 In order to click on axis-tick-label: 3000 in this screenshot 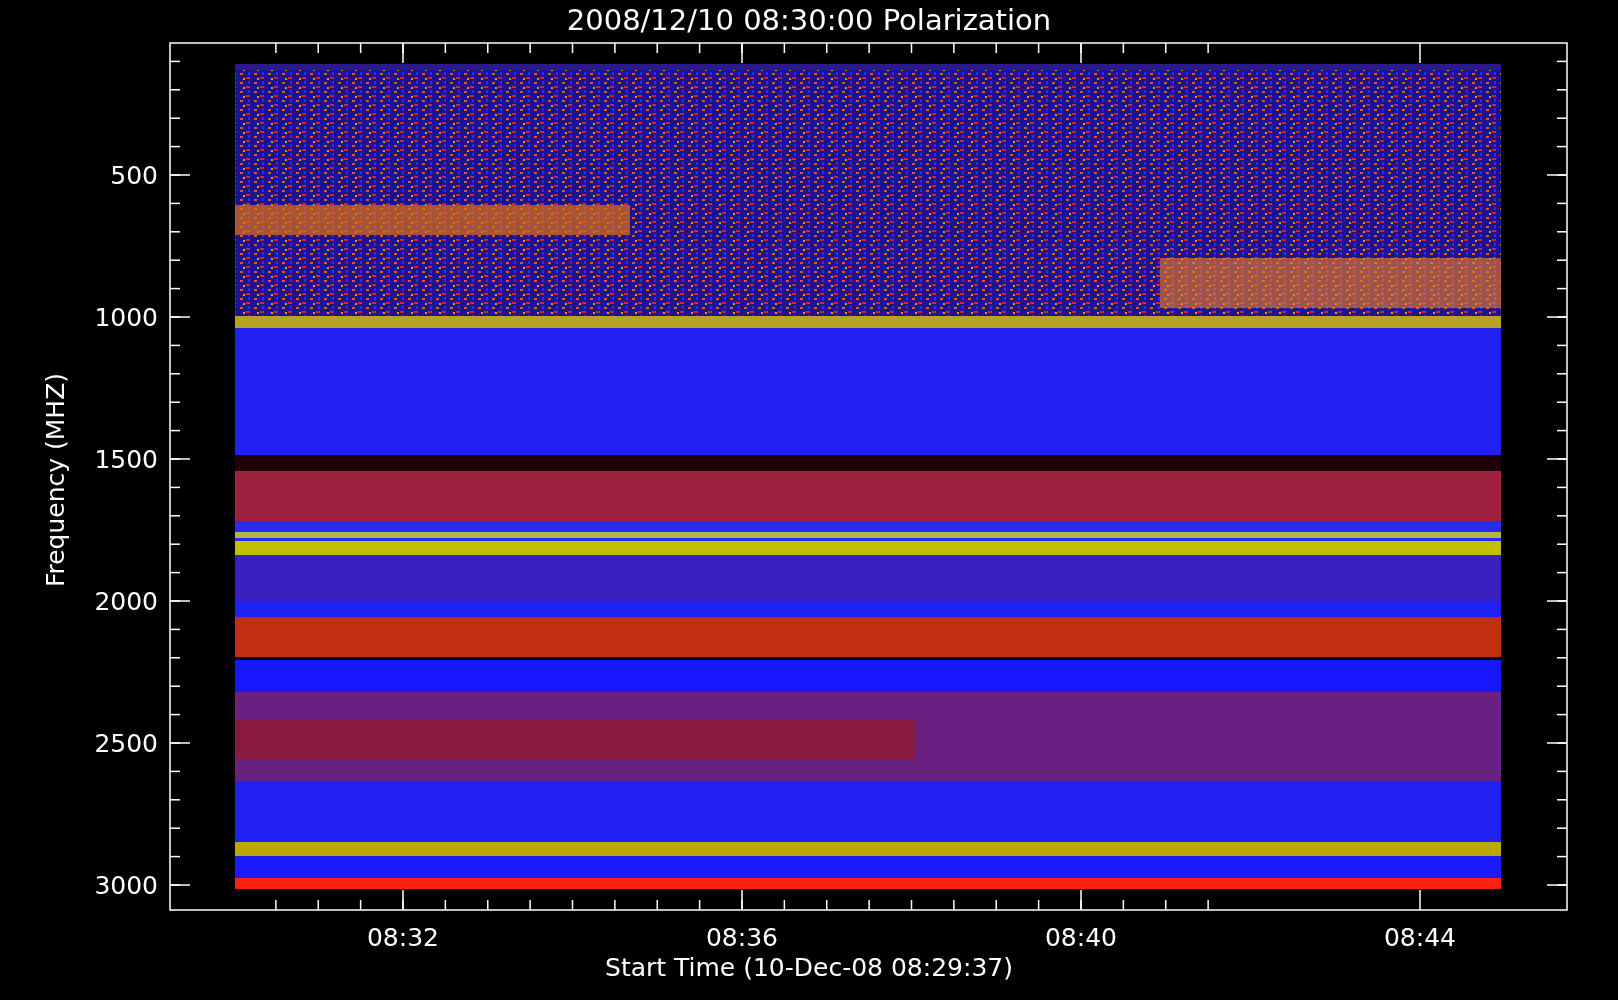, I will do `click(126, 885)`.